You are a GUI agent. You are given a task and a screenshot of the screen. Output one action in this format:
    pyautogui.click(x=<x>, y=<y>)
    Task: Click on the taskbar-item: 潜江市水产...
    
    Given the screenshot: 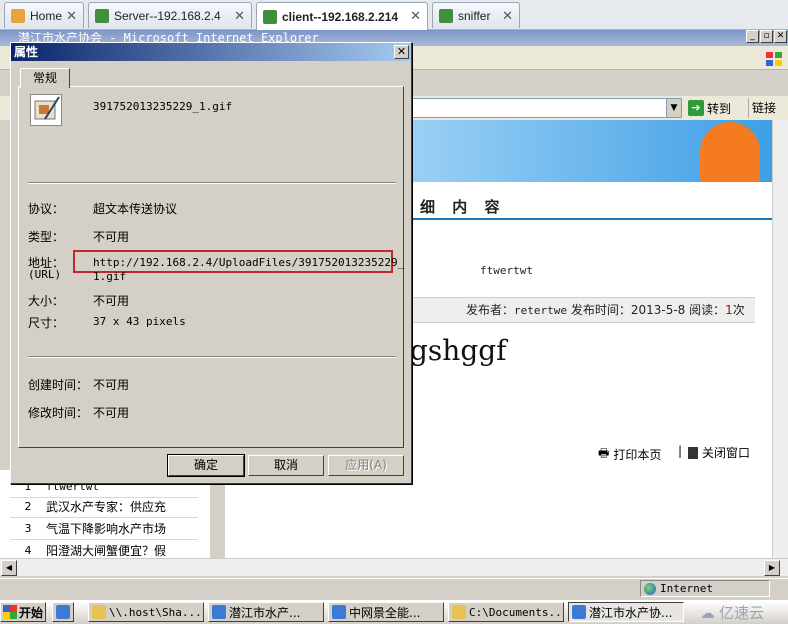 What is the action you would take?
    pyautogui.click(x=266, y=612)
    